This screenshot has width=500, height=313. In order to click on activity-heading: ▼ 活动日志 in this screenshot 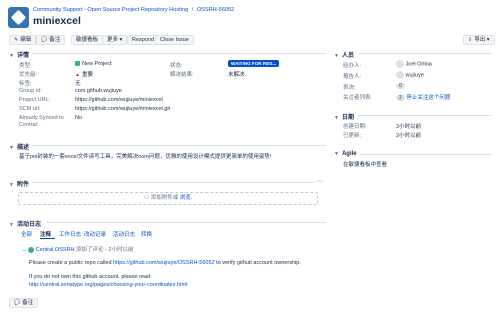, I will do `click(25, 223)`.